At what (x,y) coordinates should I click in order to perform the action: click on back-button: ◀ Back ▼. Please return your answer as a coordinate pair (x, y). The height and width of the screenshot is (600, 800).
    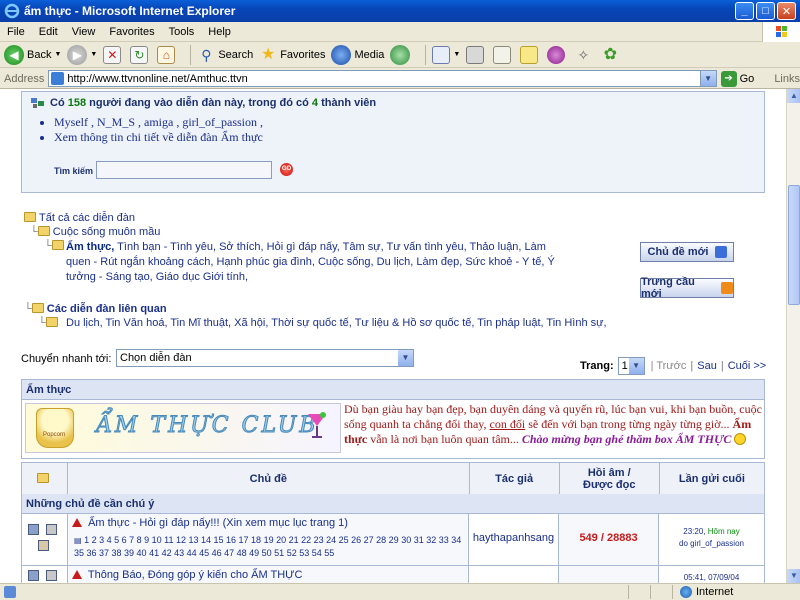
    Looking at the image, I should click on (32, 54).